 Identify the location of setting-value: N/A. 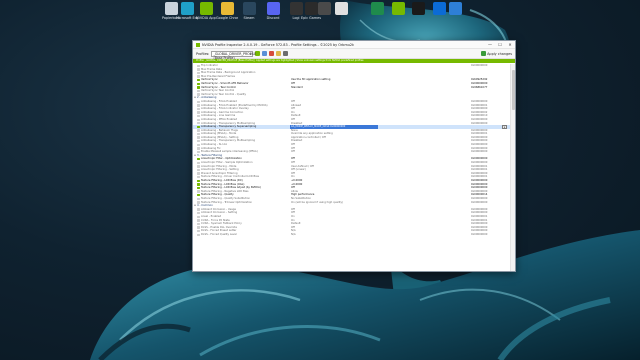
(381, 235).